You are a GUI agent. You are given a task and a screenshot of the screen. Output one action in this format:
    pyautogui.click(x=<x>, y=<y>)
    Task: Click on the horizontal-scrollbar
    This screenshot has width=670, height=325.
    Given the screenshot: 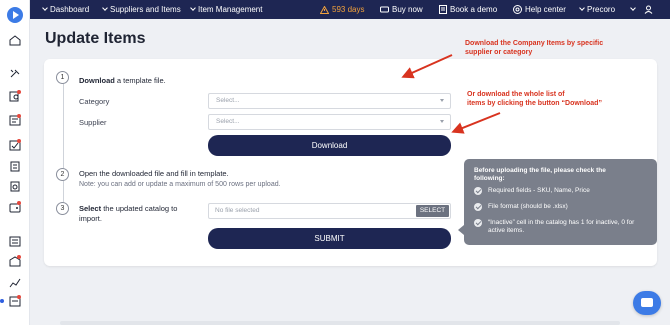 What is the action you would take?
    pyautogui.click(x=340, y=323)
    